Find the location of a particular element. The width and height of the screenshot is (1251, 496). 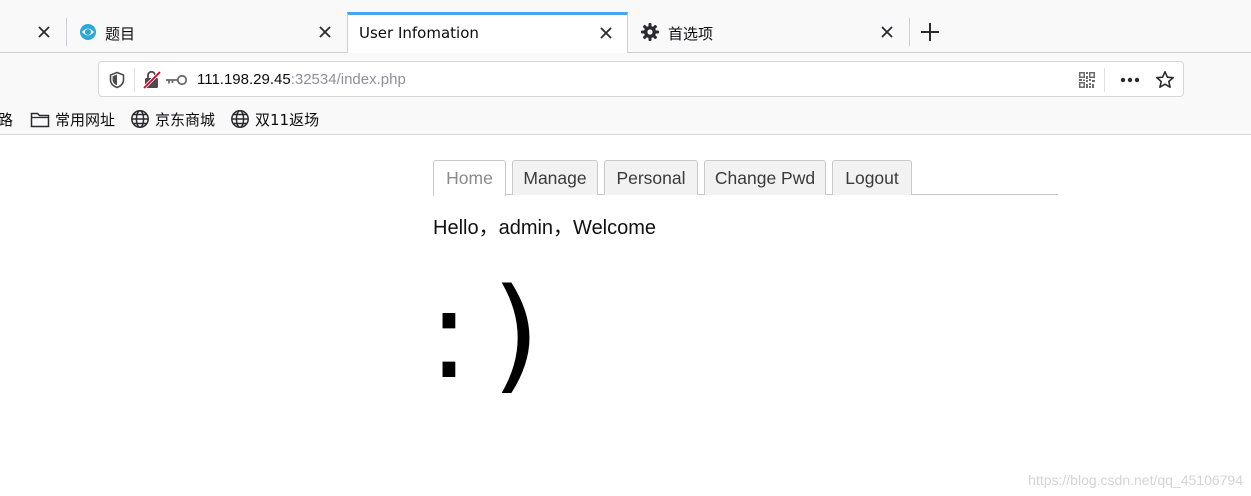

bookmarks-toolbar: 路 常用网址 京东商城 双11返场 is located at coordinates (625, 119).